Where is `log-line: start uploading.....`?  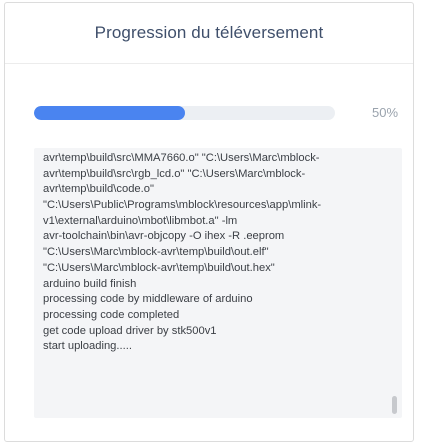
log-line: start uploading..... is located at coordinates (87, 346).